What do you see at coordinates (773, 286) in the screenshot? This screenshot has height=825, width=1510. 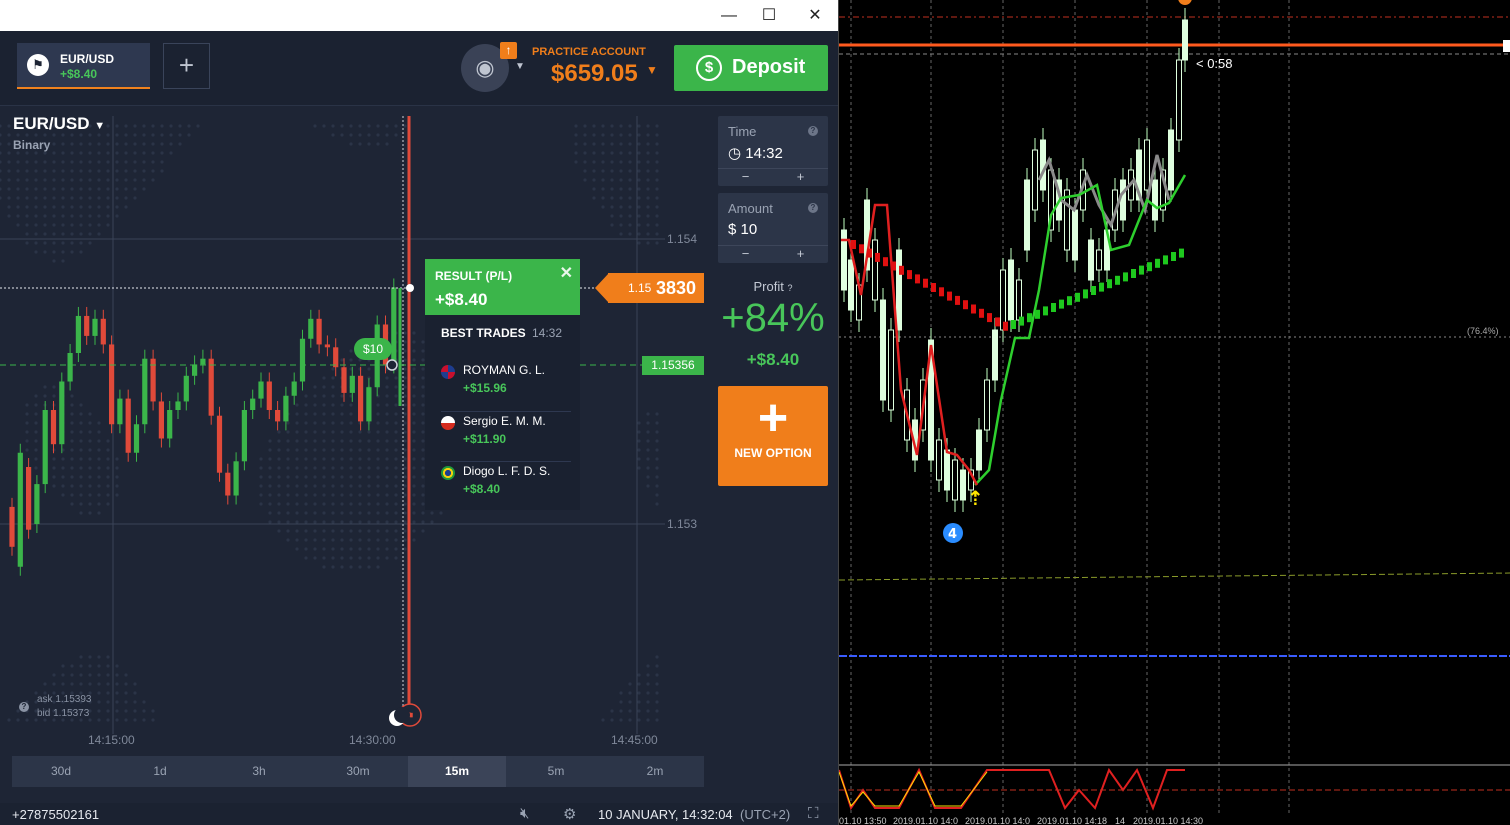 I see `profit-label: Profit ?` at bounding box center [773, 286].